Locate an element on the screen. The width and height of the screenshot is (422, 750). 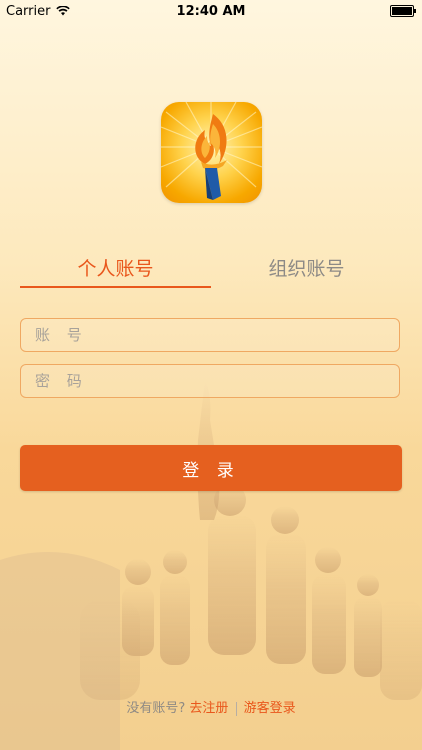
no-account-prompt: 没有账号? is located at coordinates (156, 708).